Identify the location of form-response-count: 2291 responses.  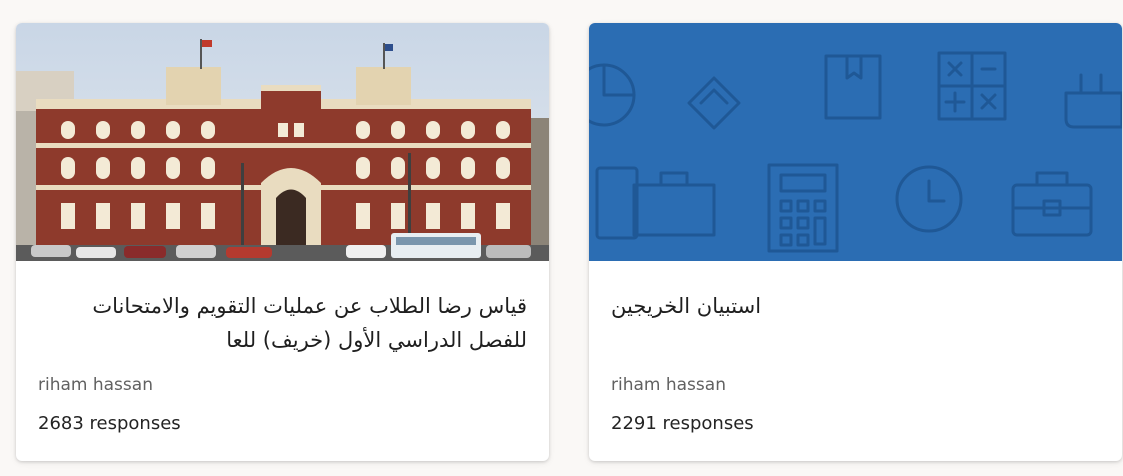
(682, 423).